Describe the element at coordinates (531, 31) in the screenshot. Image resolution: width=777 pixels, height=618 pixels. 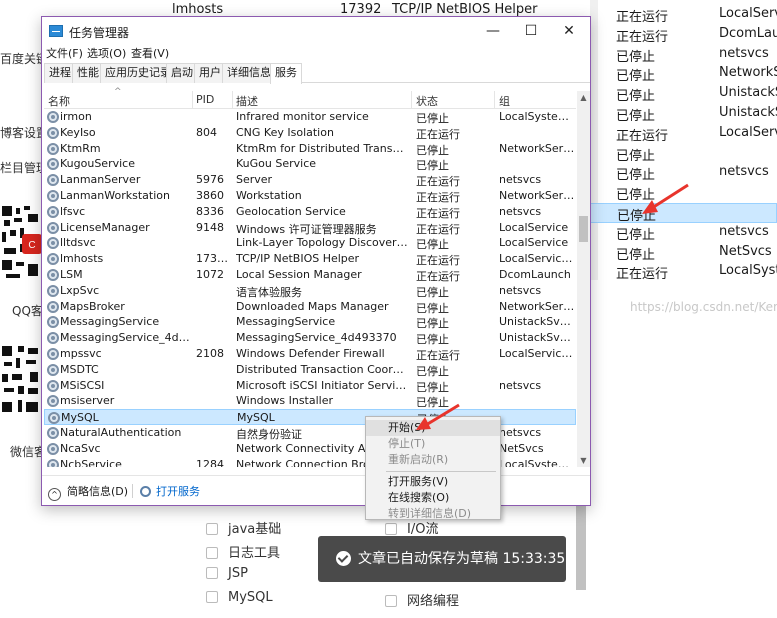
I see `maximize-button: ☐` at that location.